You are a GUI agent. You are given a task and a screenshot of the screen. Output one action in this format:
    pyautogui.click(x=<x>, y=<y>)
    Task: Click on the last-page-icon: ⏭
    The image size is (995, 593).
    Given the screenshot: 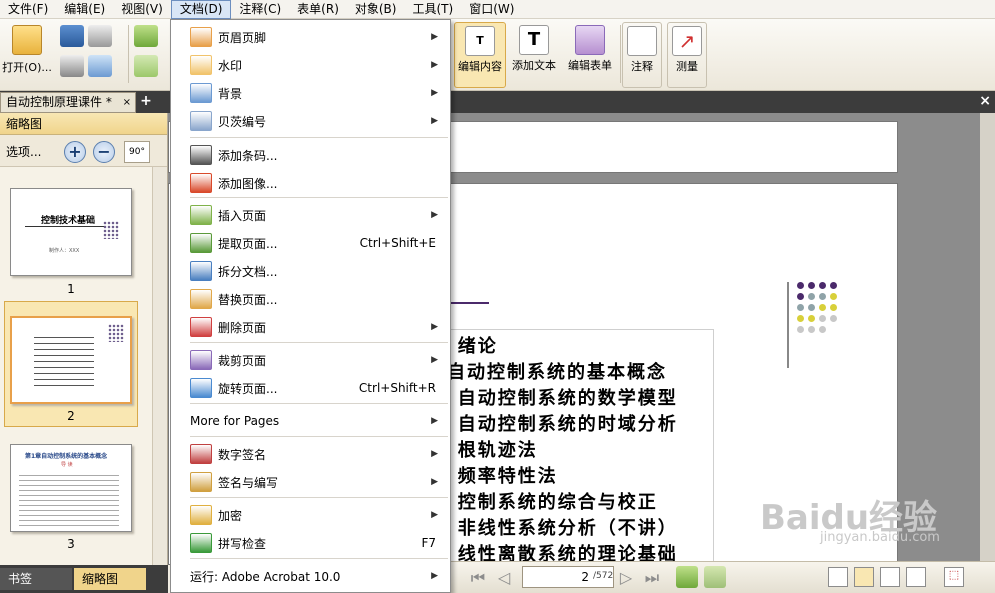 What is the action you would take?
    pyautogui.click(x=652, y=578)
    